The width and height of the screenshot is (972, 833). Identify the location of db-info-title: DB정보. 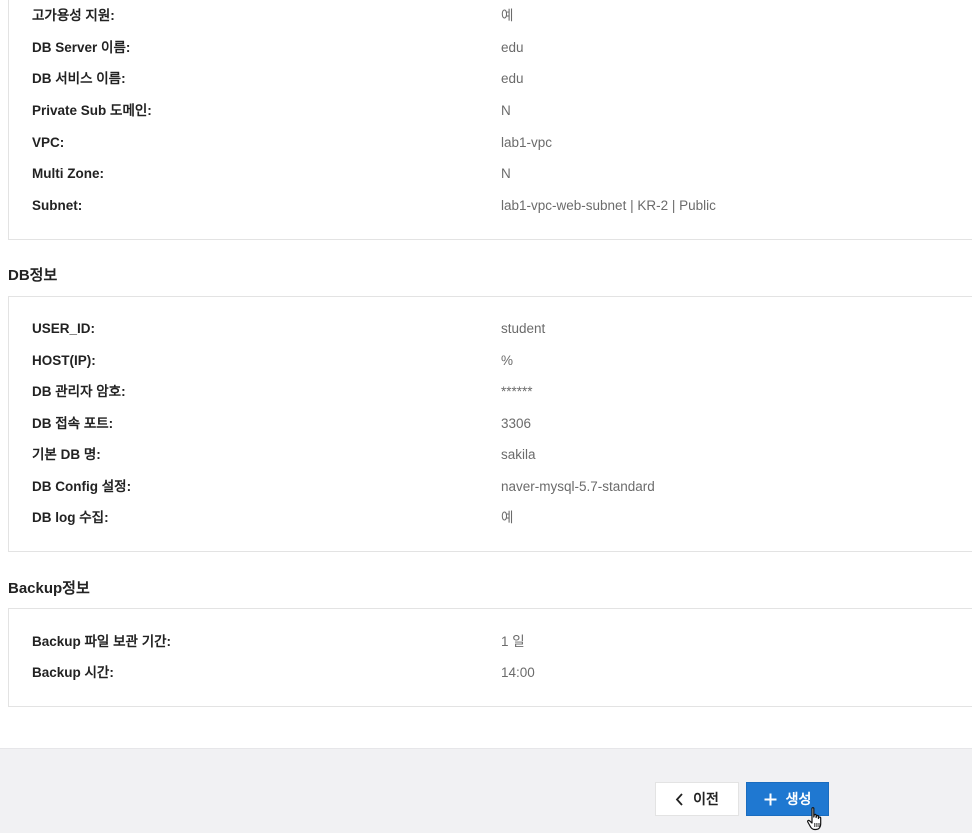
(33, 275).